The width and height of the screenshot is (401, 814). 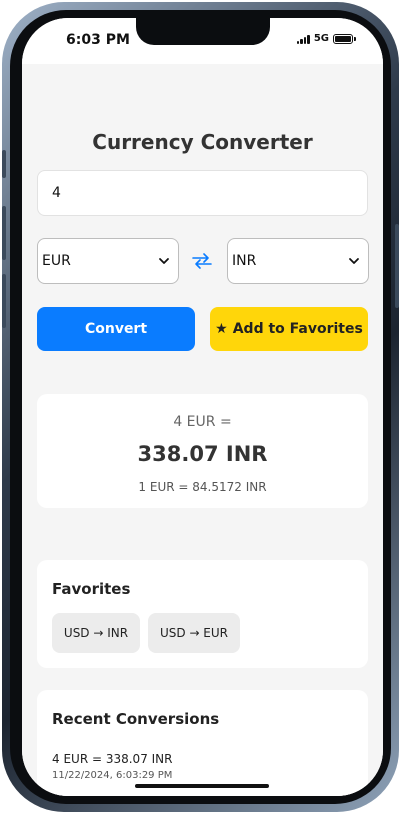 What do you see at coordinates (244, 261) in the screenshot?
I see `to-currency-value: INR` at bounding box center [244, 261].